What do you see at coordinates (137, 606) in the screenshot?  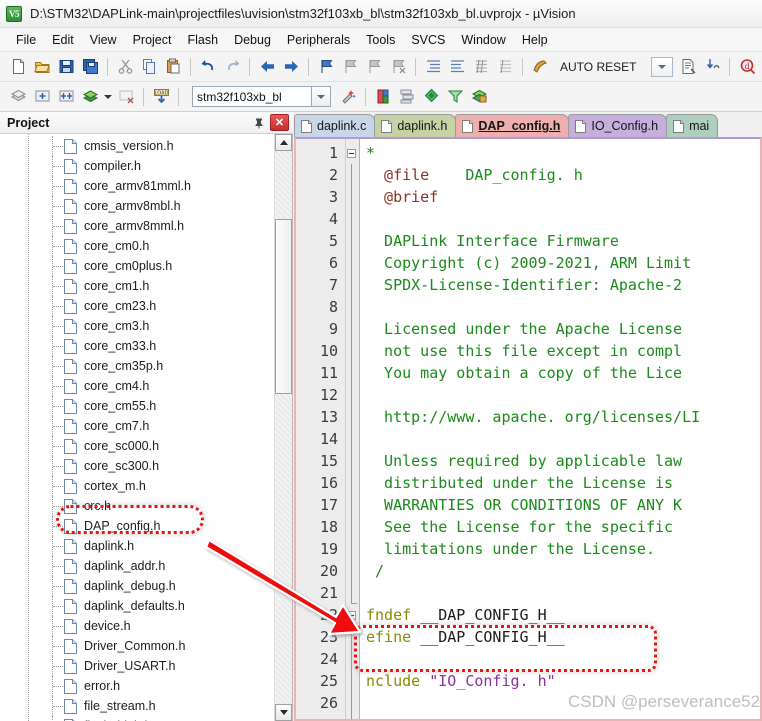 I see `tree-item-daplink_defaults-h: daplink_defaults.h` at bounding box center [137, 606].